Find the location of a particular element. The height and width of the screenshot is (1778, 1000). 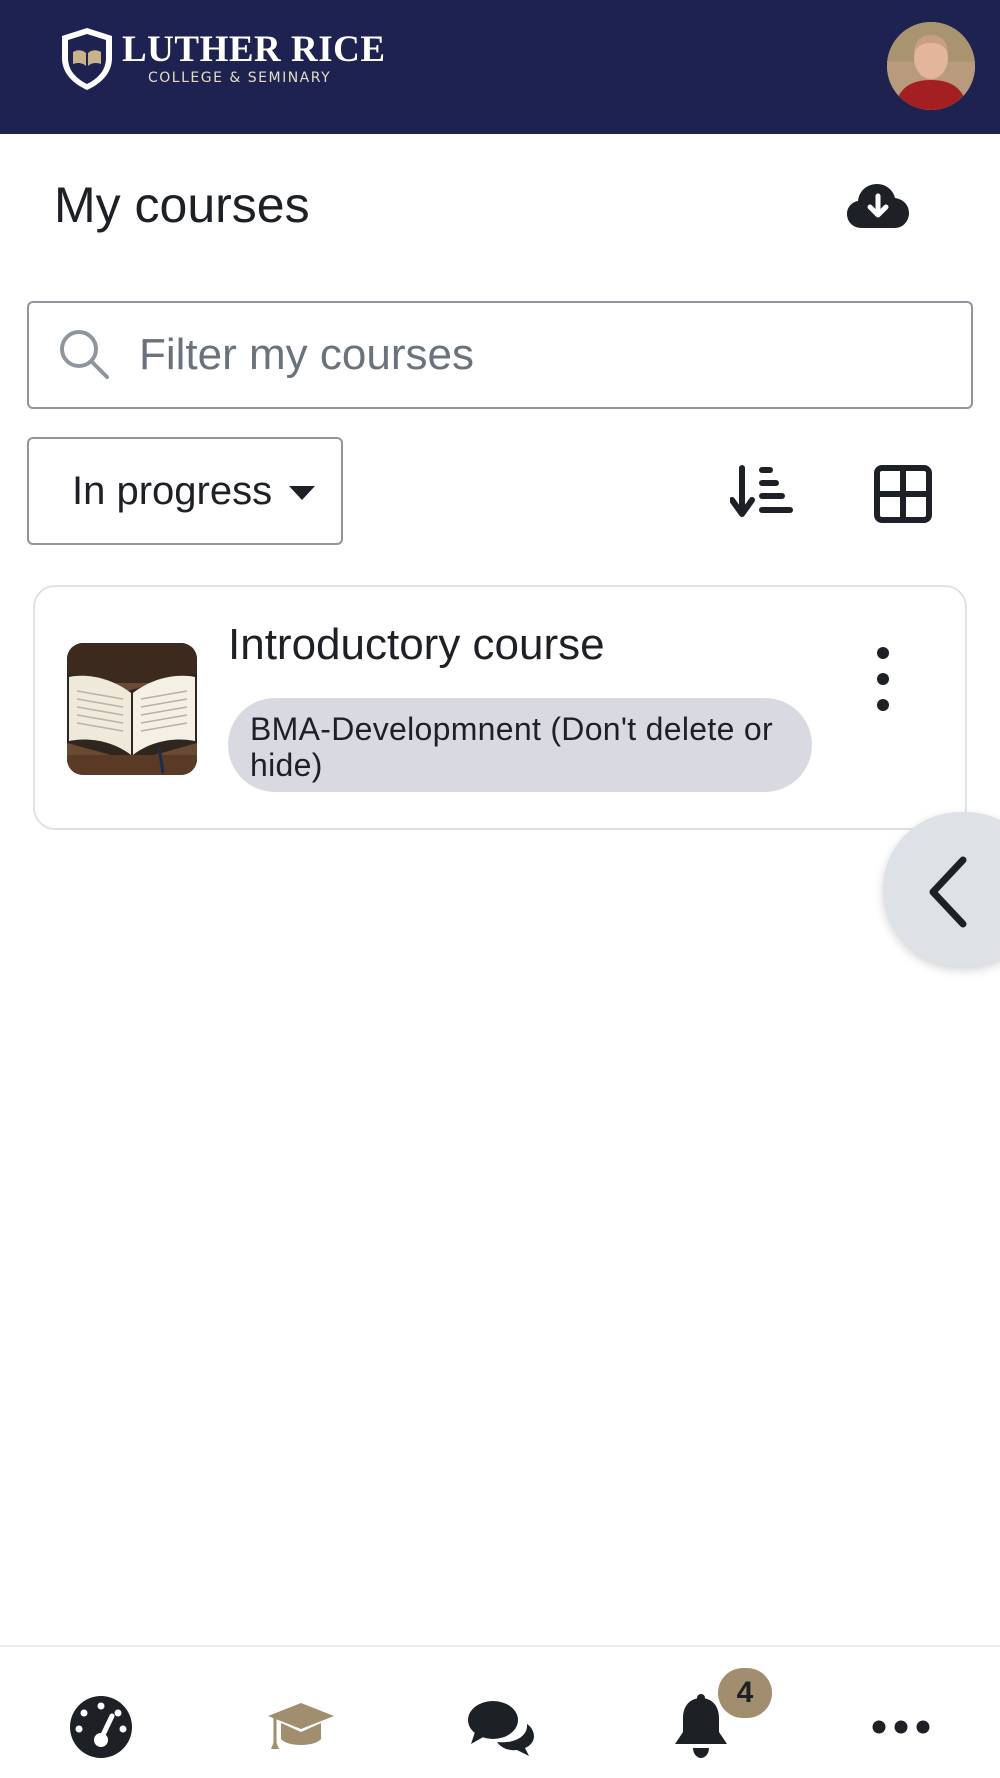

search-input is located at coordinates (539, 355).